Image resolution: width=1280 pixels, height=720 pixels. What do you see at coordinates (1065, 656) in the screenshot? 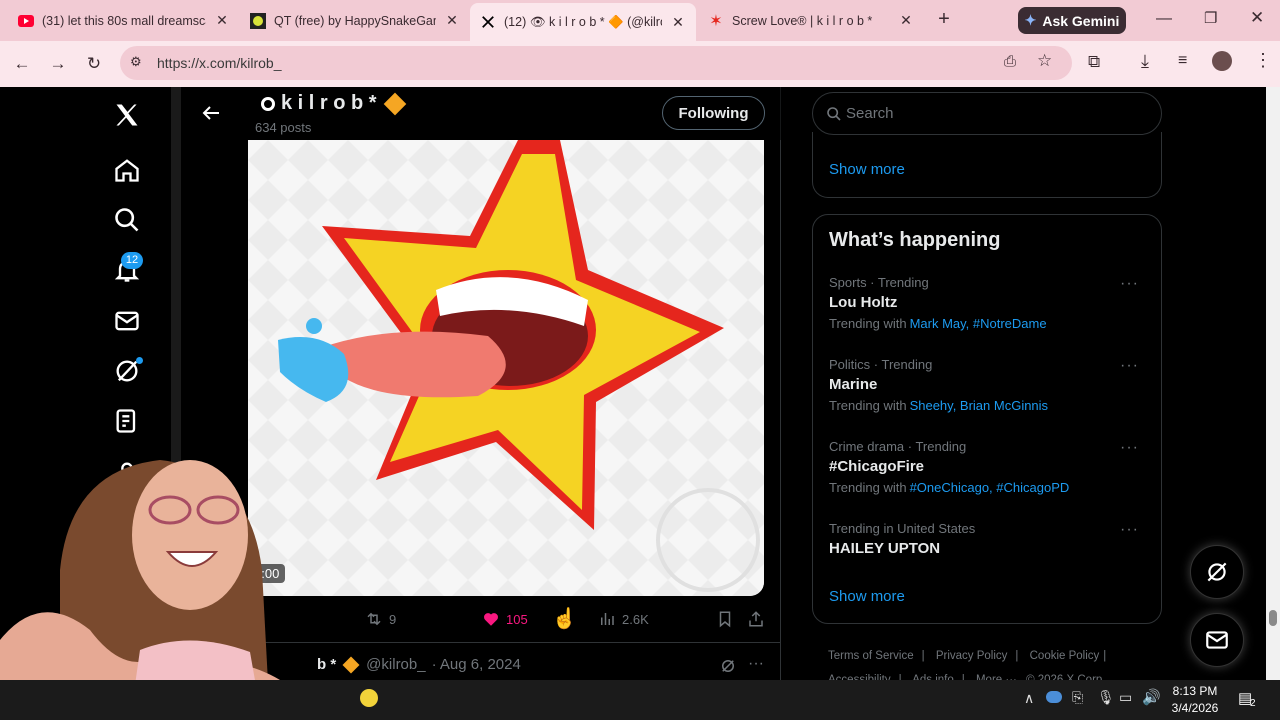
I see `cookie-link: Cookie Policy` at bounding box center [1065, 656].